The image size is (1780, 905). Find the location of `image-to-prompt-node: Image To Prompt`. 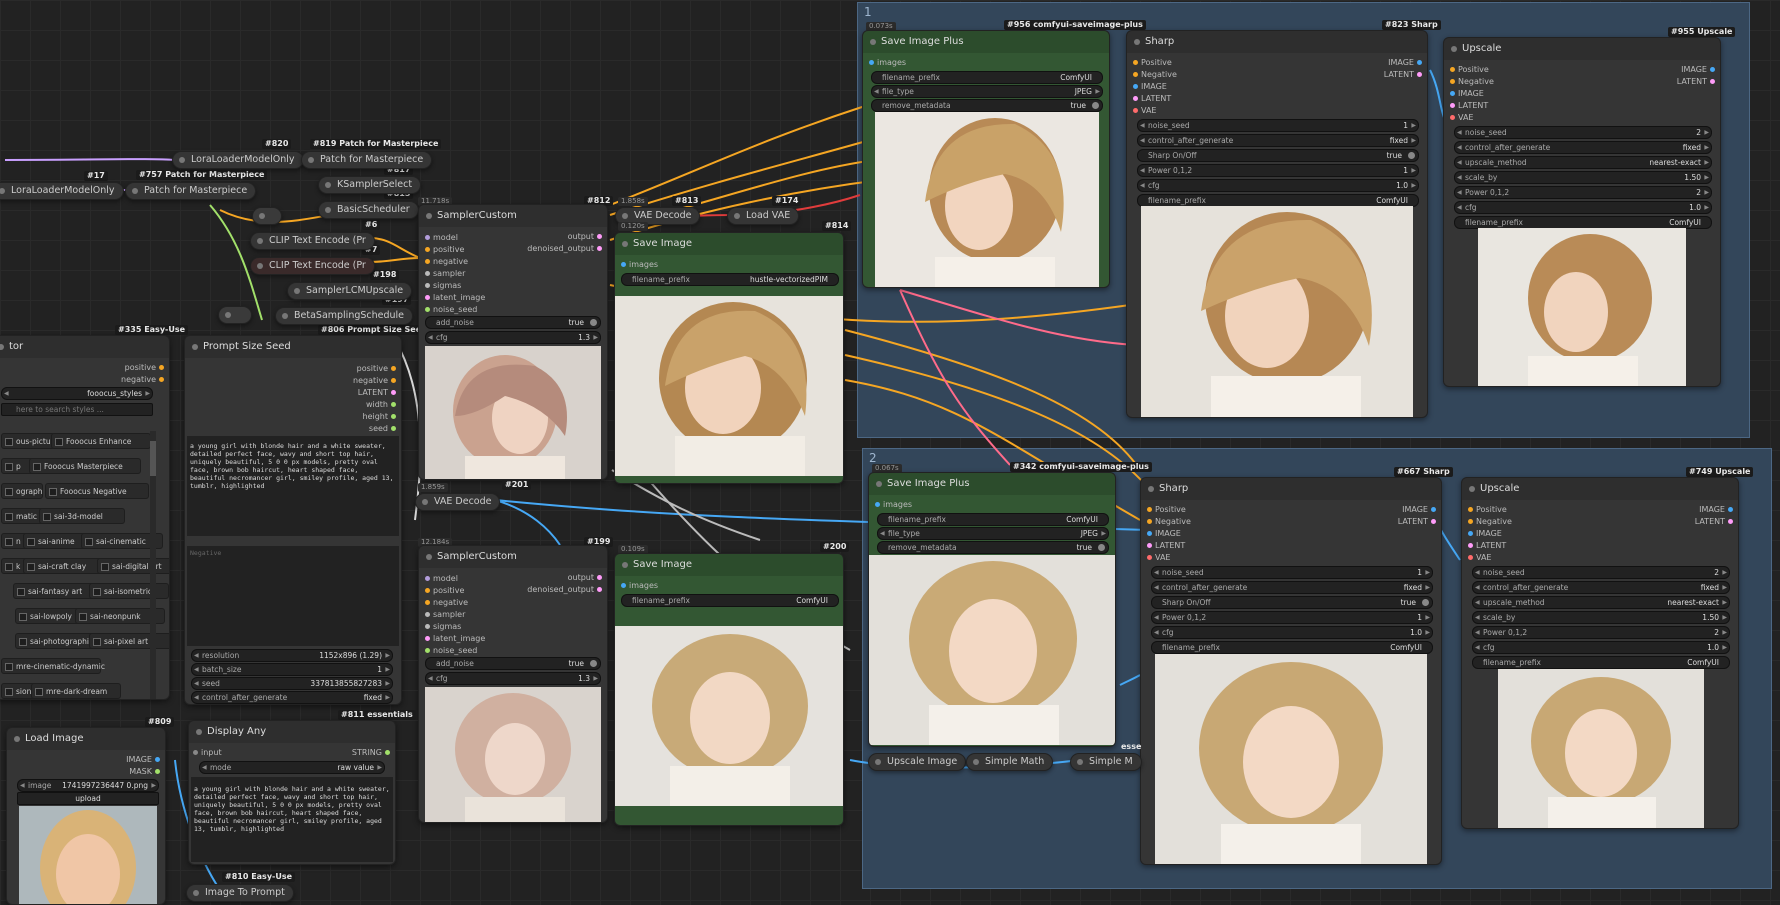

image-to-prompt-node: Image To Prompt is located at coordinates (240, 893).